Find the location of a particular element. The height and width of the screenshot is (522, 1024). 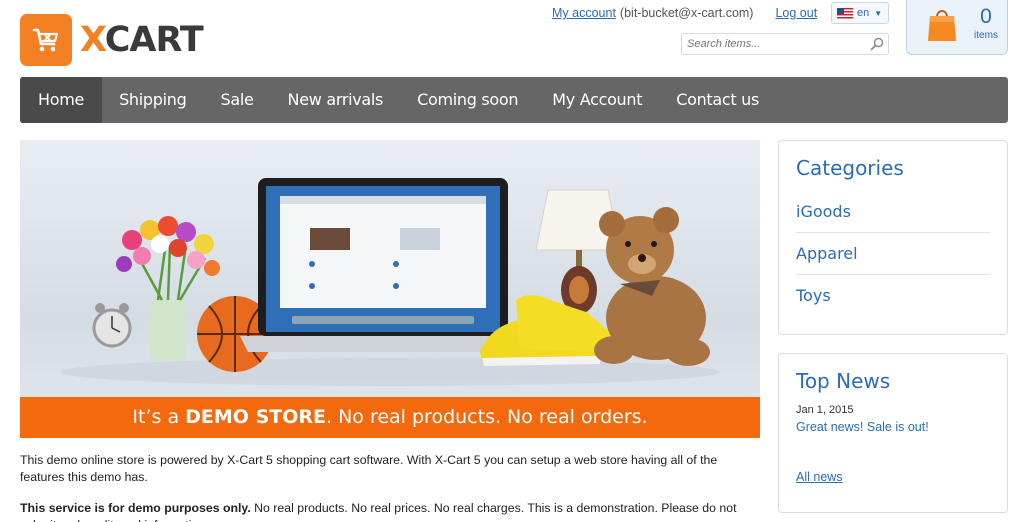

teddy-bear-icon is located at coordinates (652, 286).